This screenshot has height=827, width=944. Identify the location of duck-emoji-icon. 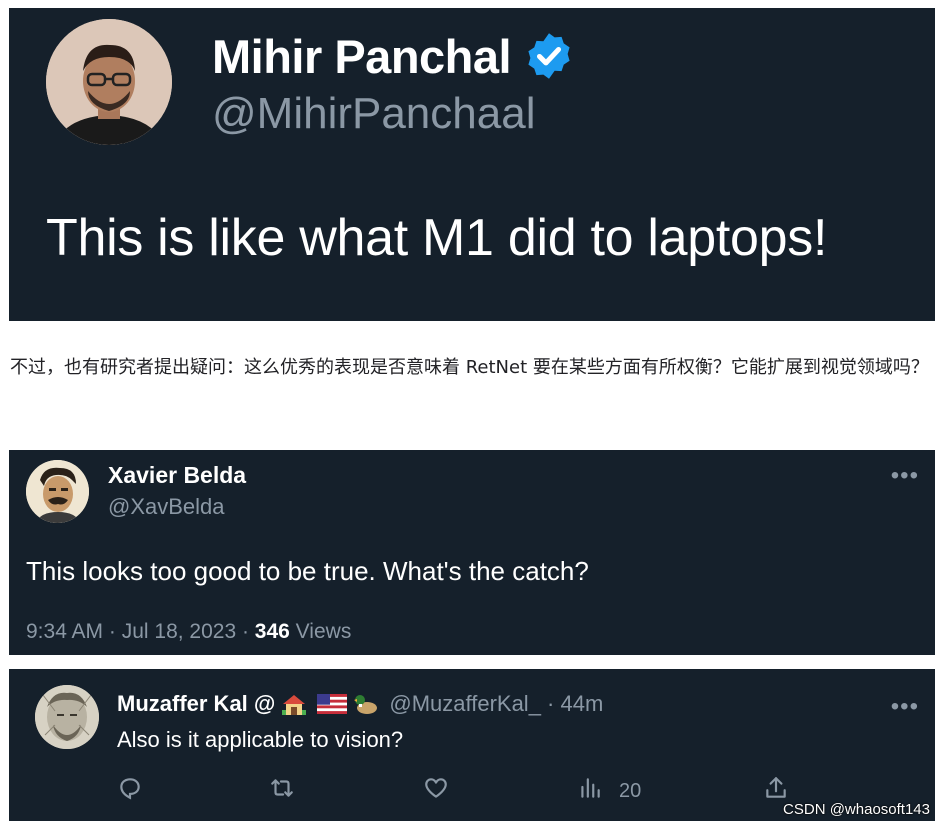
(366, 704).